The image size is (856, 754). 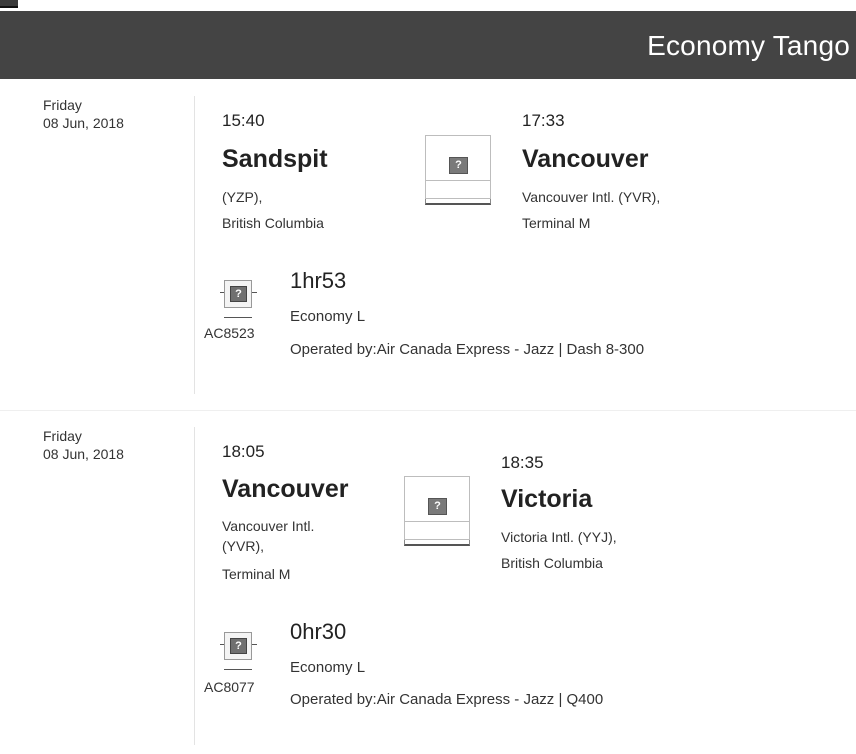 I want to click on flight-number: AC8077, so click(x=229, y=687).